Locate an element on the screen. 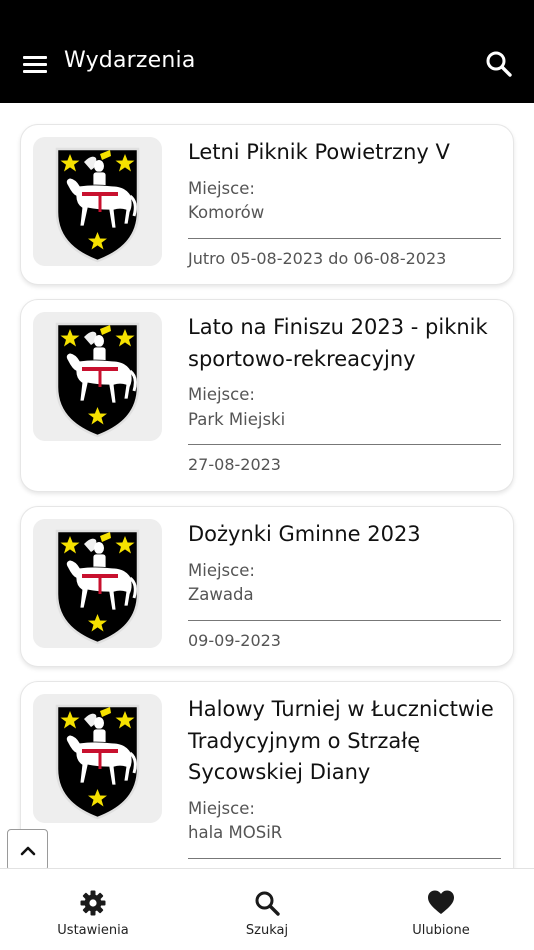 The image size is (534, 950). nav-item-search: Szukaj is located at coordinates (267, 909).